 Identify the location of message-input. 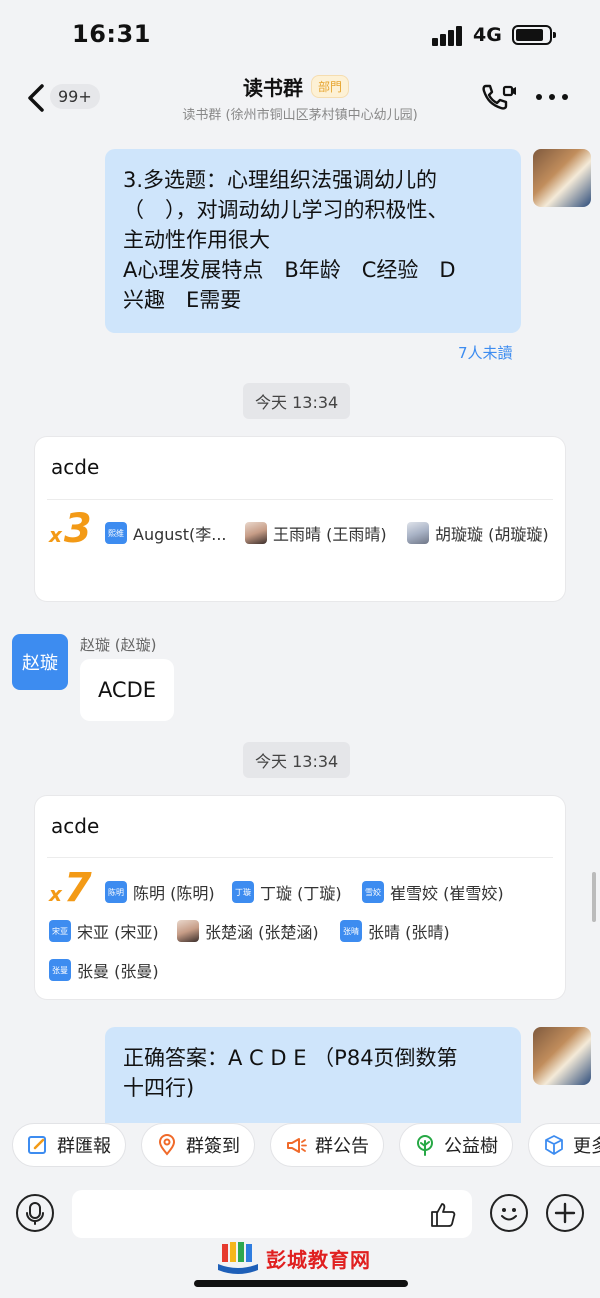
(272, 1214).